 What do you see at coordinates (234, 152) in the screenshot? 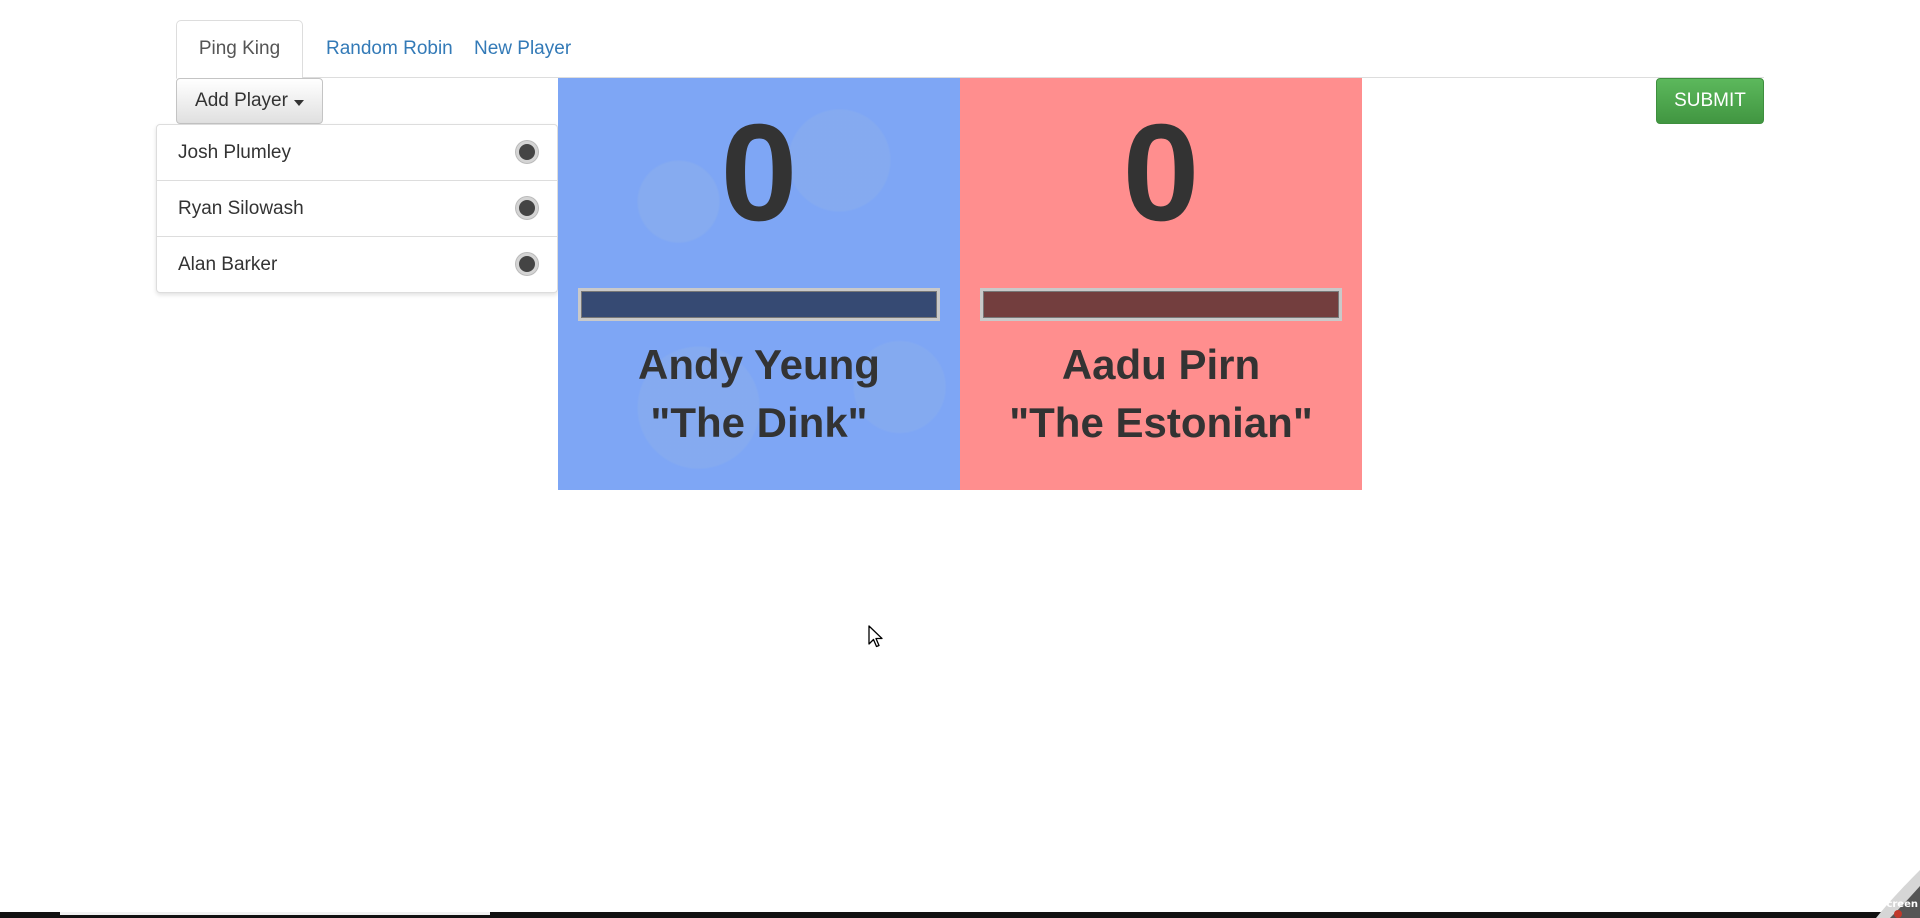
I see `player-name: Josh Plumley` at bounding box center [234, 152].